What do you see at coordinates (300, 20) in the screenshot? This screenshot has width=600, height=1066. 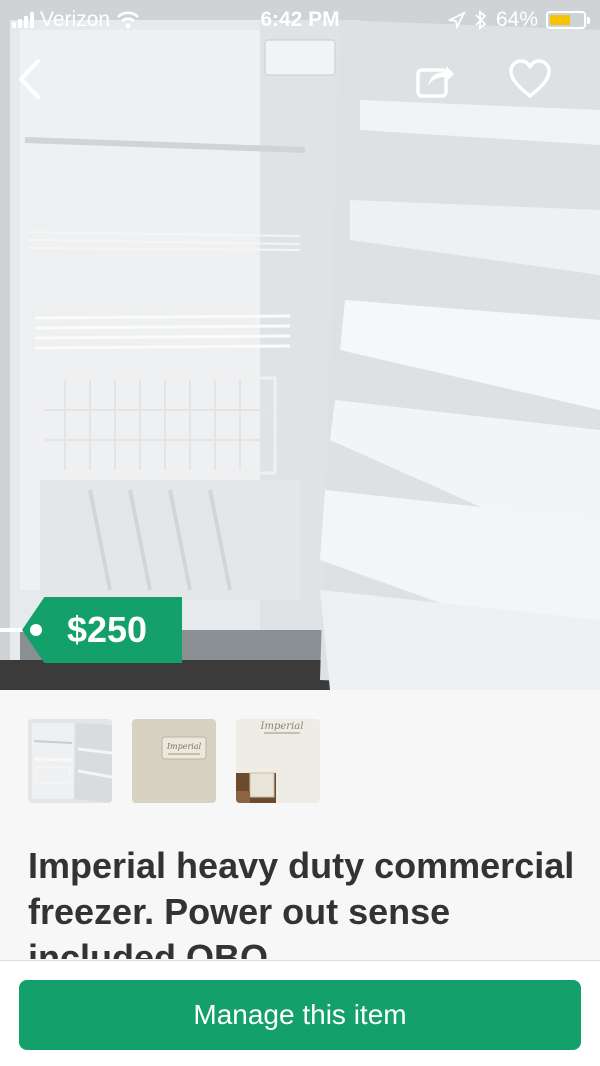 I see `status-bar: Verizon 6:42 PM 64%` at bounding box center [300, 20].